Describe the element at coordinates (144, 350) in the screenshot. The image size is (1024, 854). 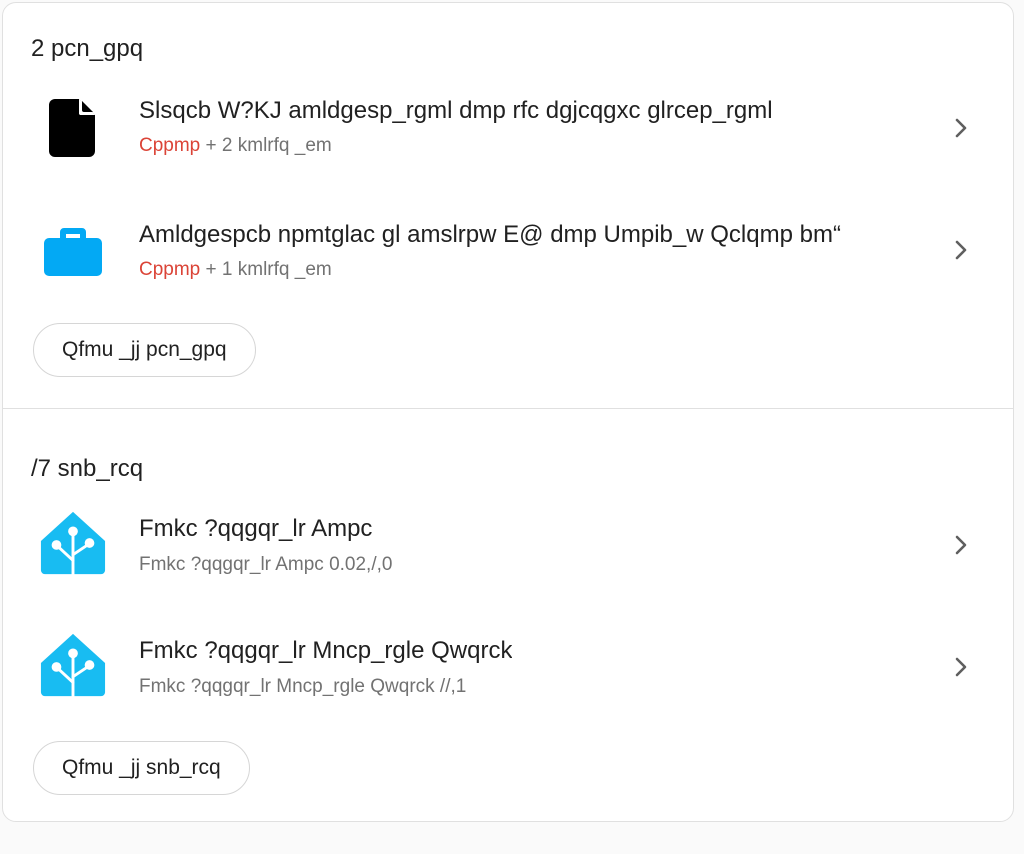
I see `show-all-repairs-button: Qfmu _jj pcn_gpq` at that location.